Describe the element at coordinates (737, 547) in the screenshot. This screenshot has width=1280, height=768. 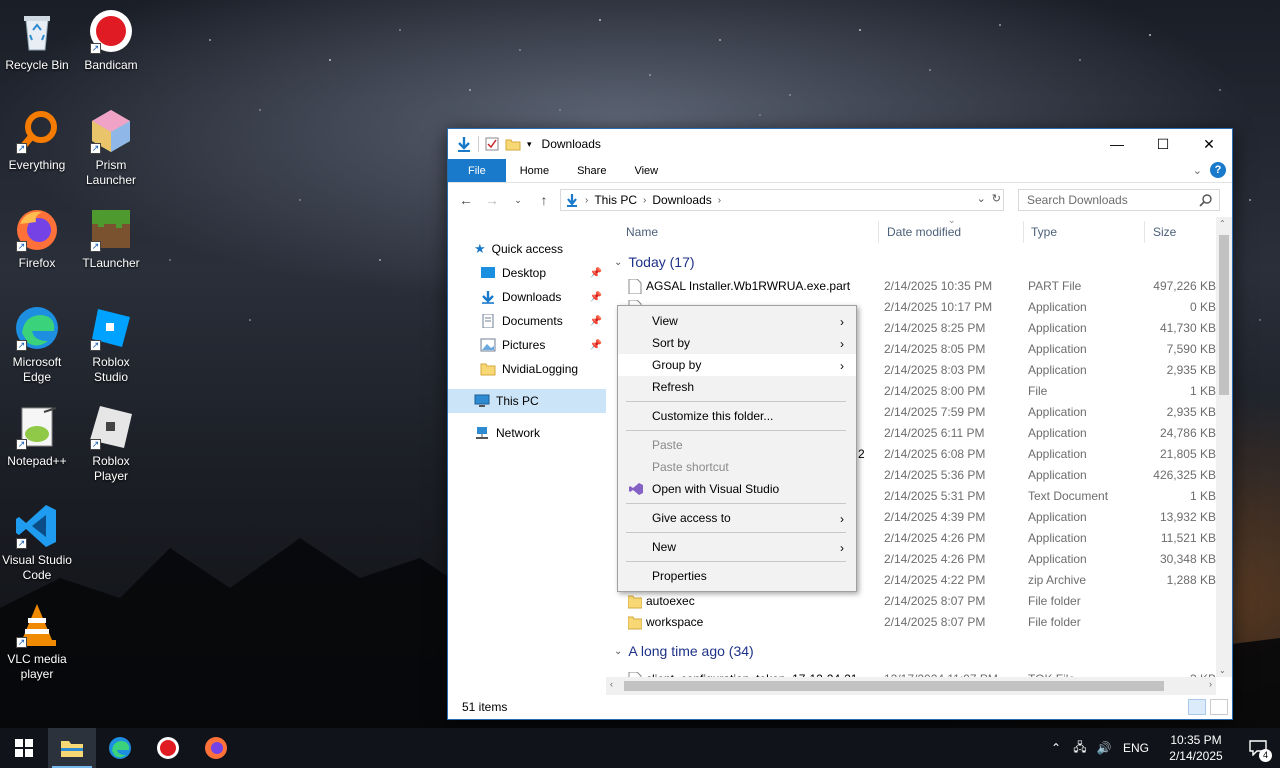
I see `menu-item-new: New ›` at that location.